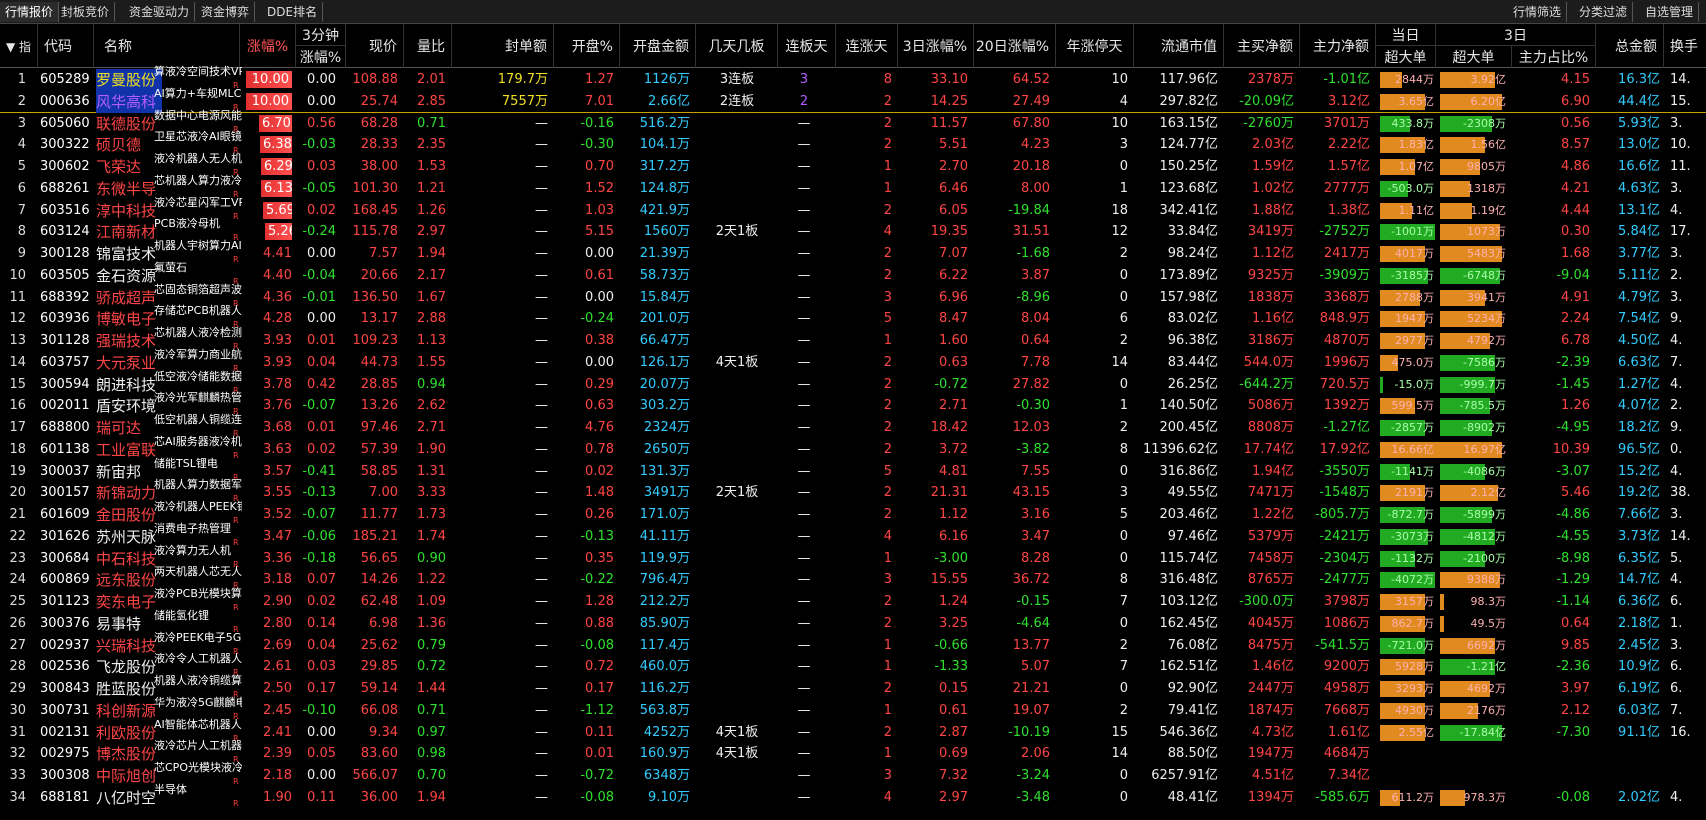 The width and height of the screenshot is (1706, 820). I want to click on main-net: 3701万, so click(1346, 123).